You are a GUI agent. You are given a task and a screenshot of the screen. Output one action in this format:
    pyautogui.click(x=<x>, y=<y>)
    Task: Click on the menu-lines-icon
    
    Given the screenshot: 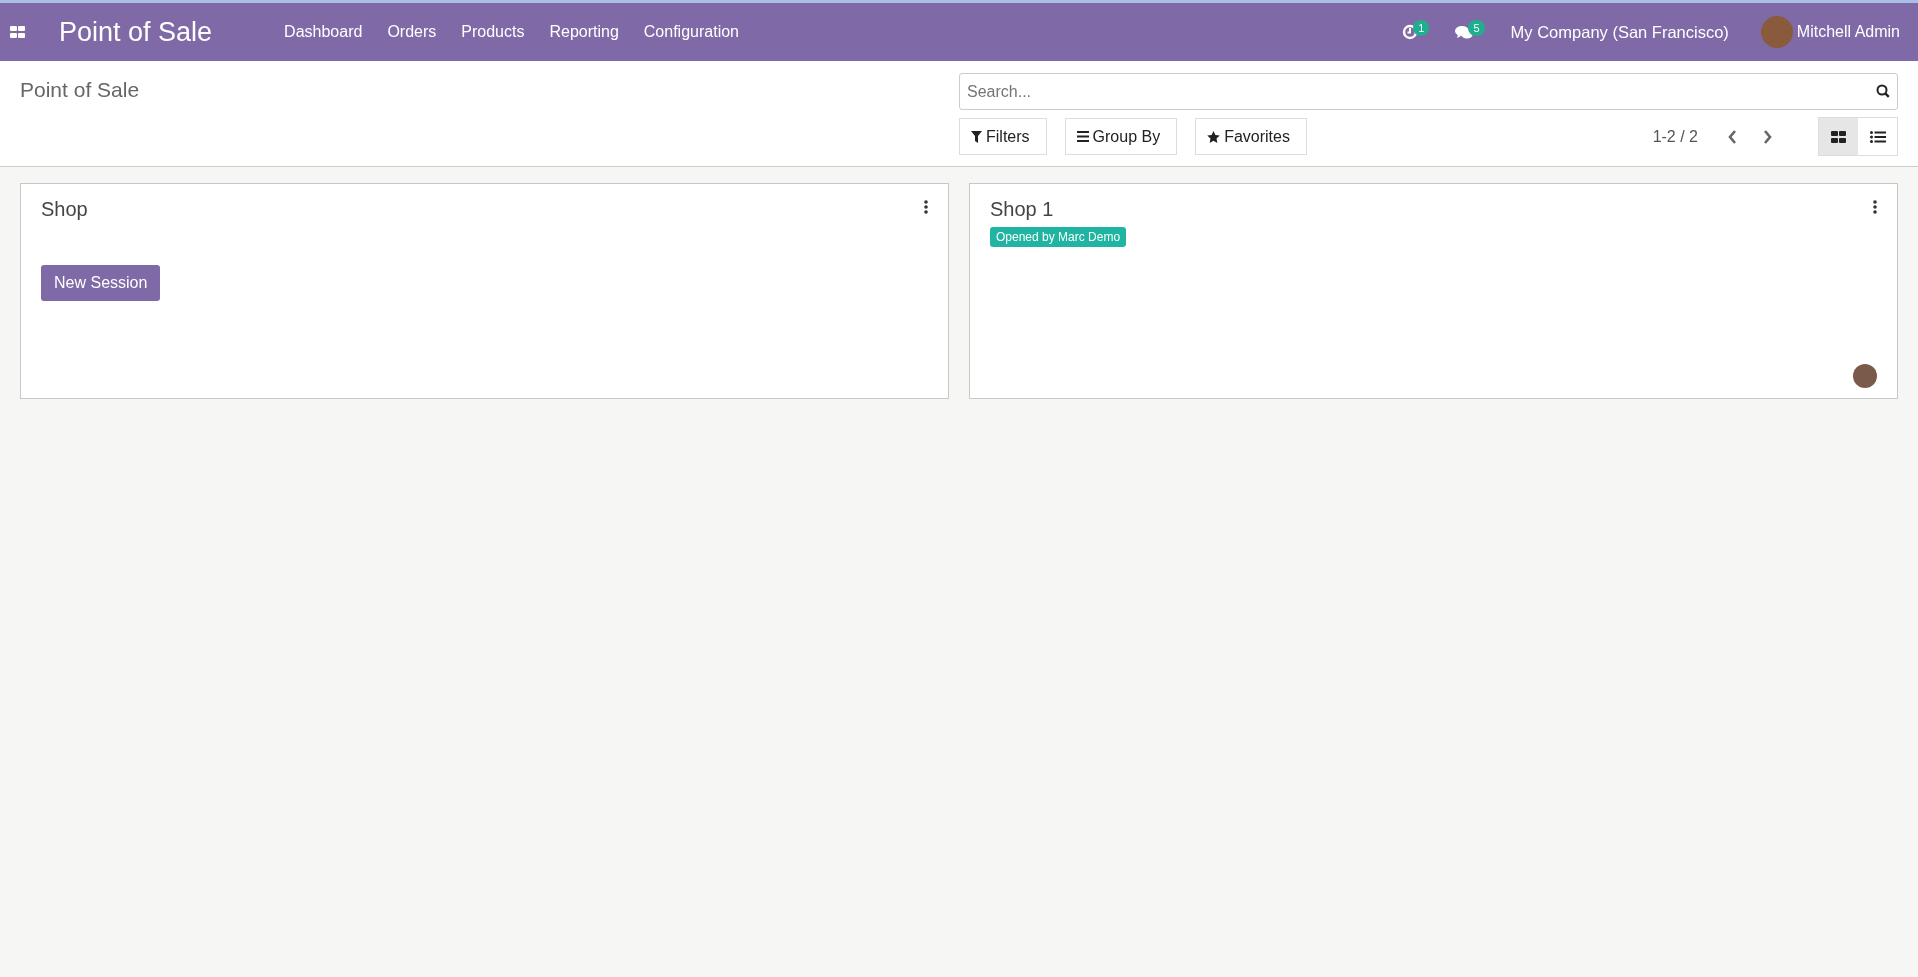 What is the action you would take?
    pyautogui.click(x=1082, y=136)
    